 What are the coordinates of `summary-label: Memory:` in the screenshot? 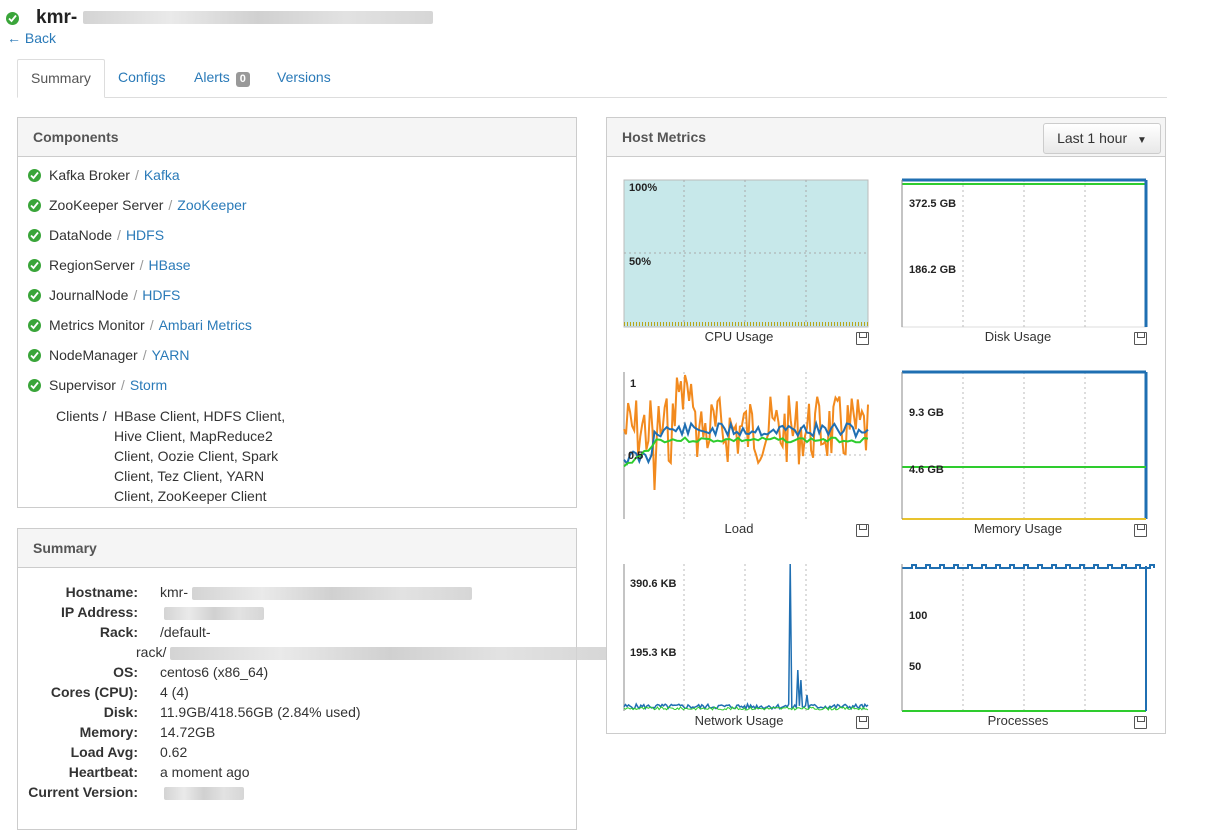 It's located at (108, 732).